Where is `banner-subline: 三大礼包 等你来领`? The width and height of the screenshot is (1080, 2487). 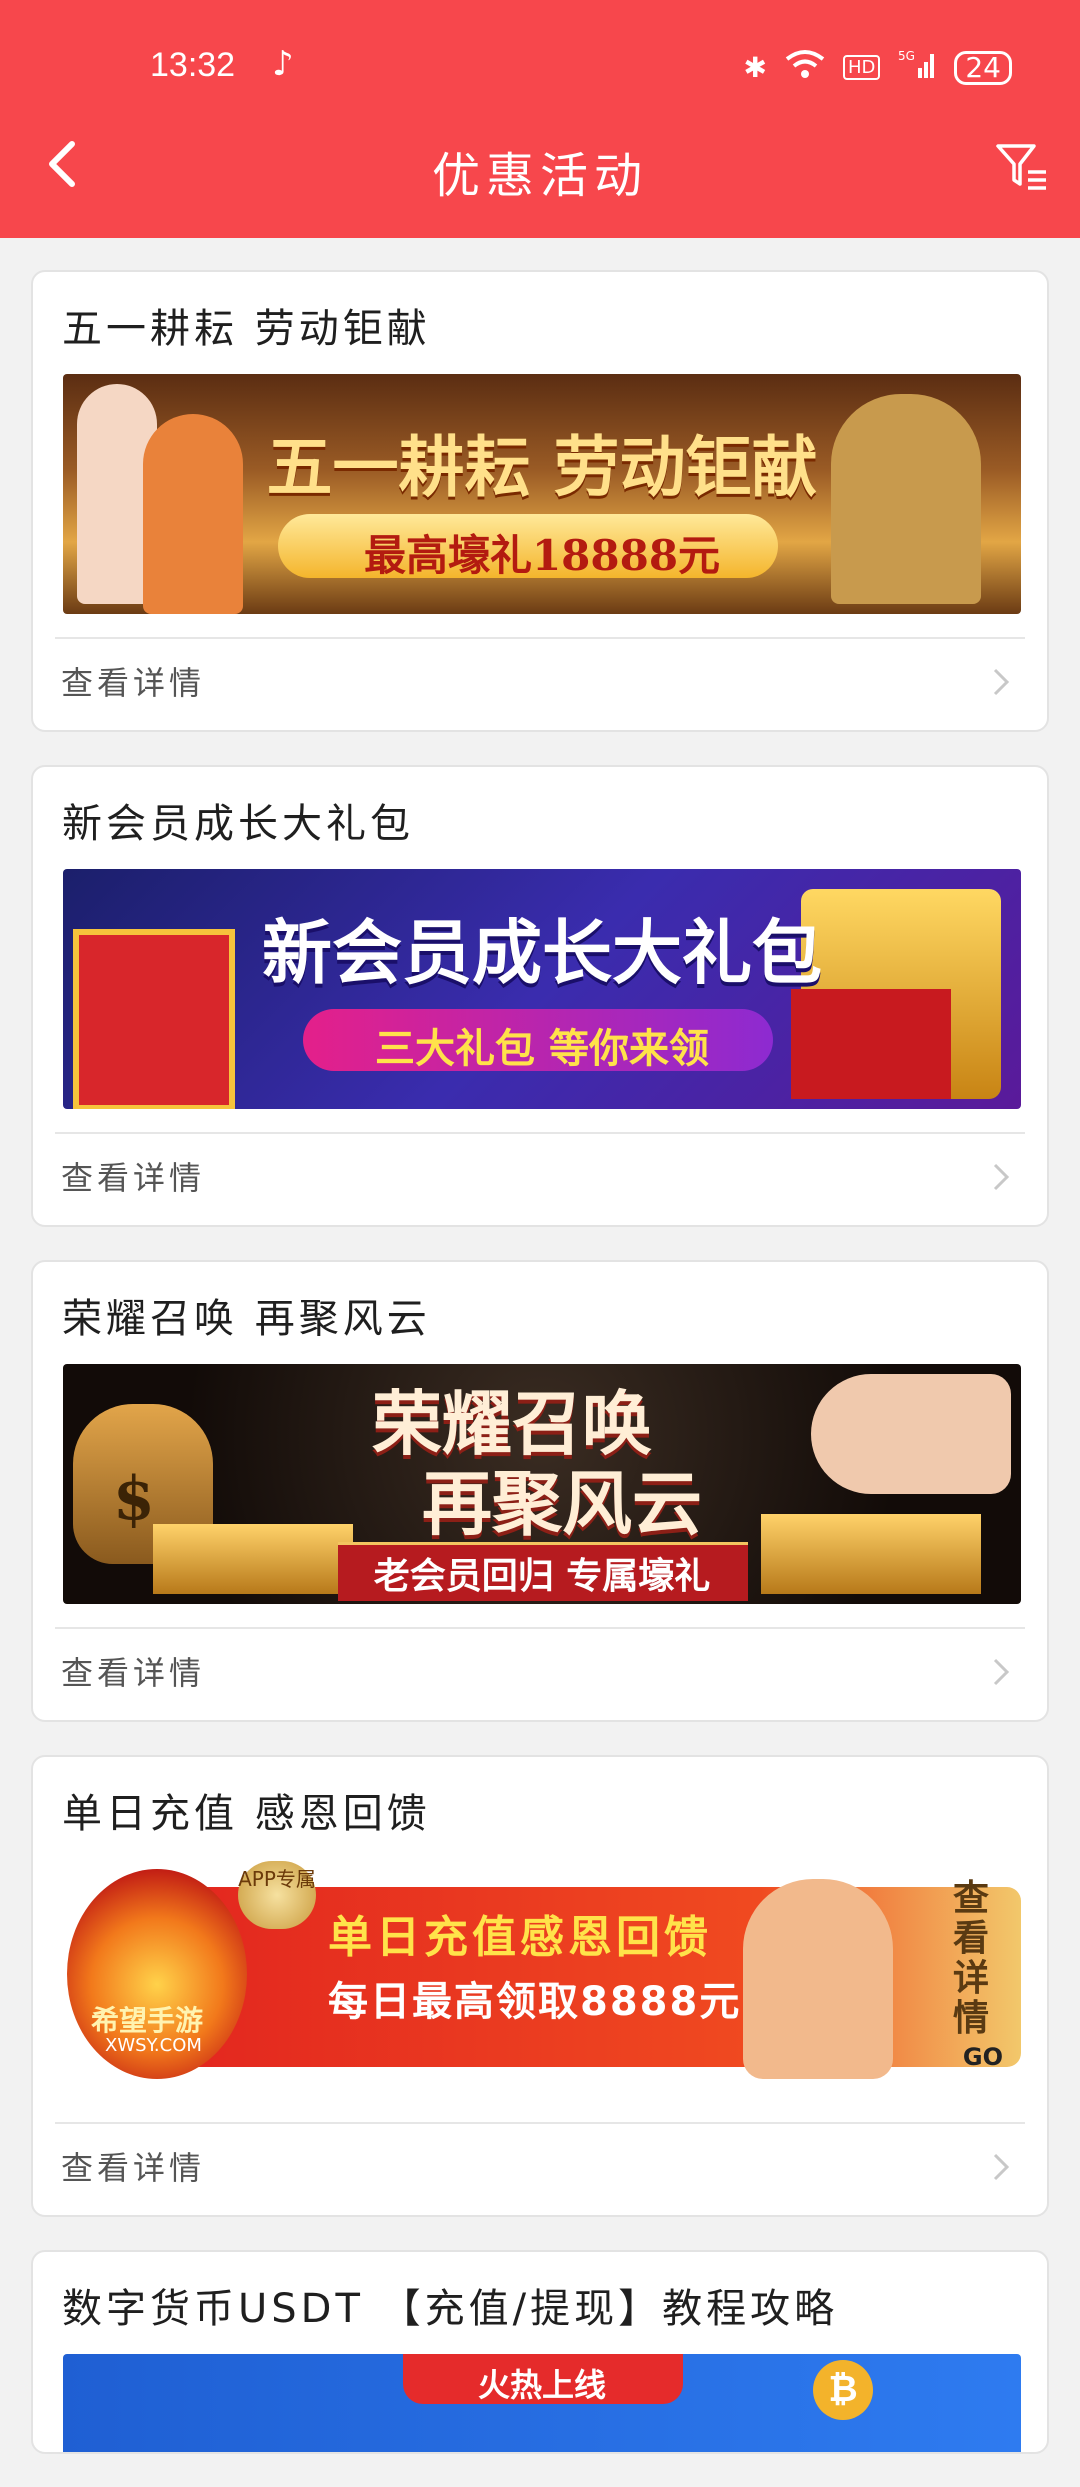
banner-subline: 三大礼包 等你来领 is located at coordinates (542, 1048).